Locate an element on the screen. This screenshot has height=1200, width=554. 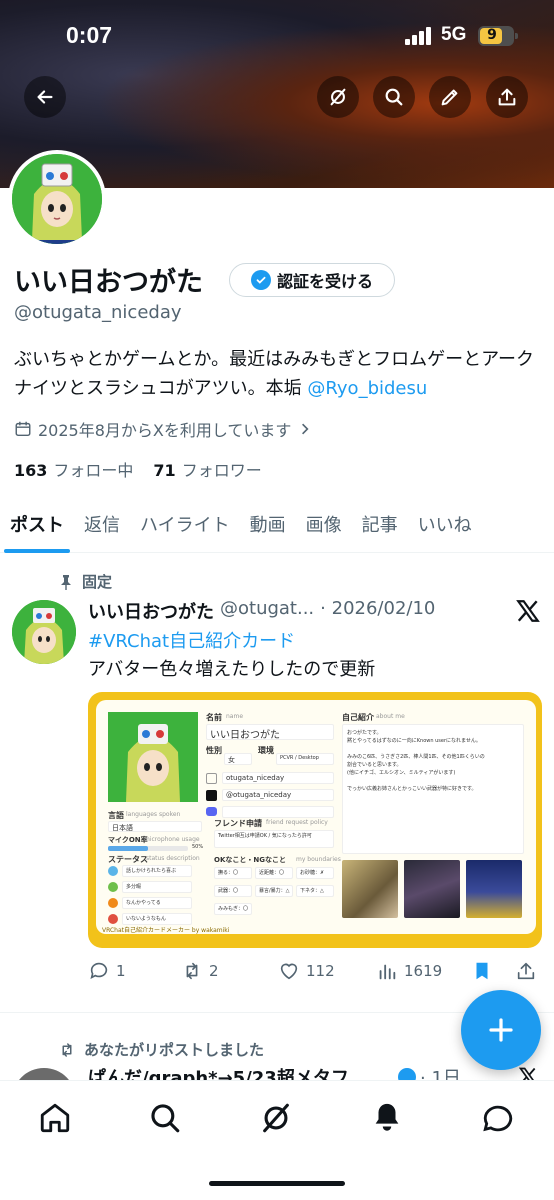
back-button is located at coordinates (45, 97).